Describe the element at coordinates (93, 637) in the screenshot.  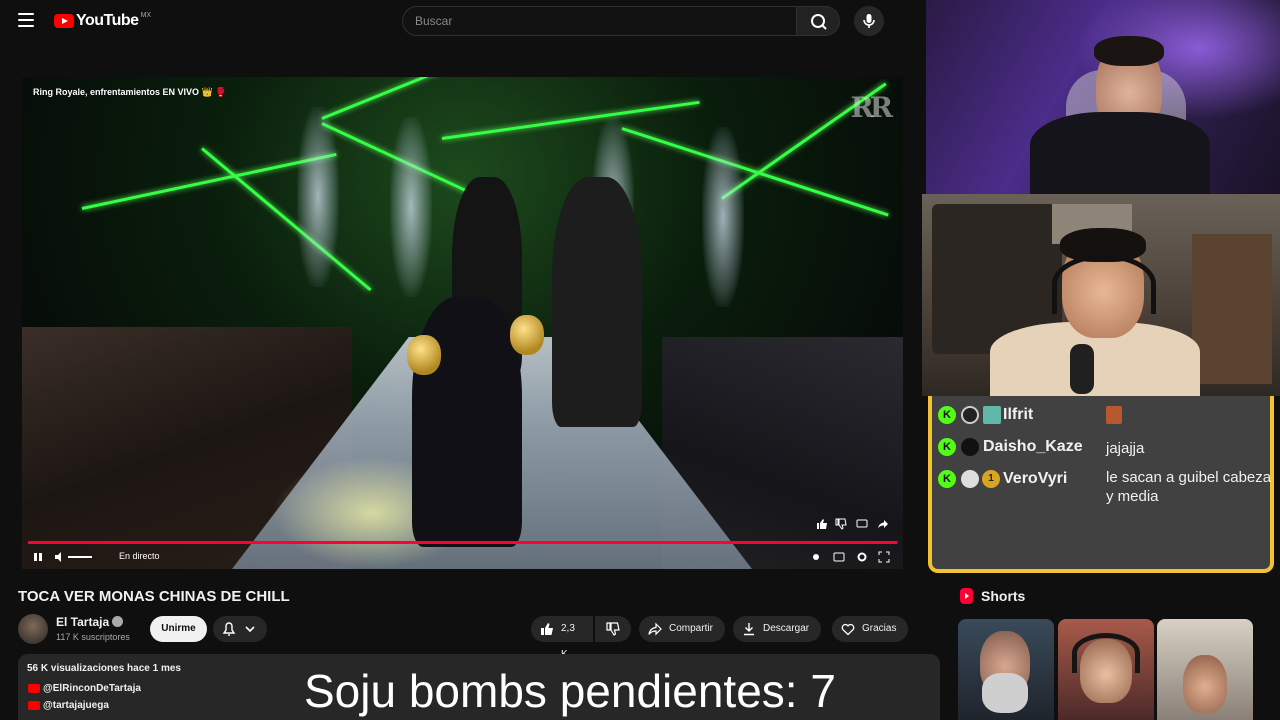
I see `subscriber-count: 117 K suscriptores` at that location.